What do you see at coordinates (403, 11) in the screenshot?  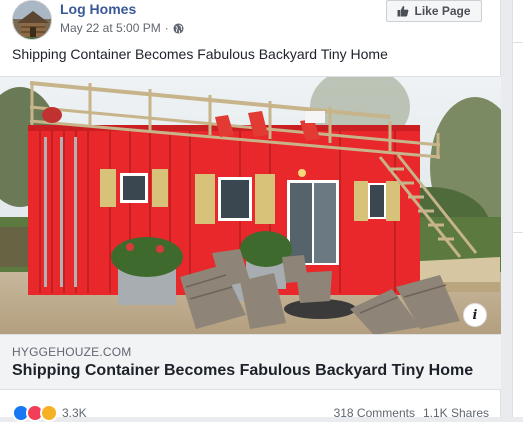 I see `thumbs-up-icon` at bounding box center [403, 11].